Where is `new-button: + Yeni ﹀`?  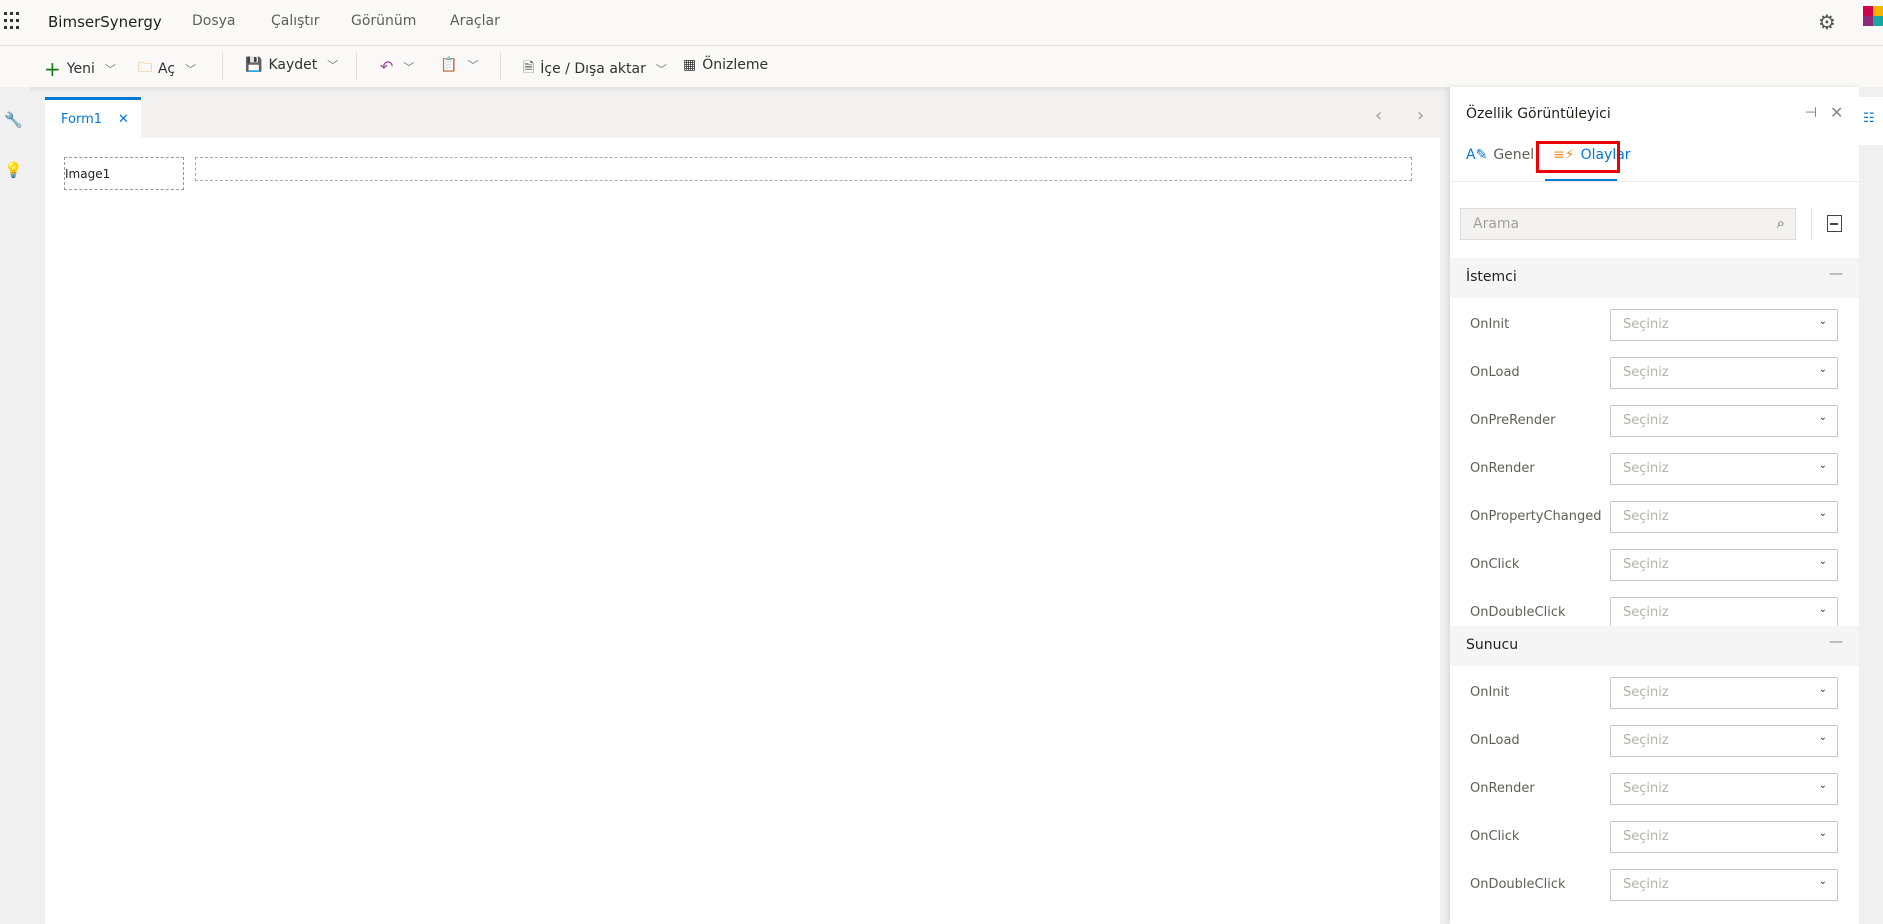 new-button: + Yeni ﹀ is located at coordinates (80, 69).